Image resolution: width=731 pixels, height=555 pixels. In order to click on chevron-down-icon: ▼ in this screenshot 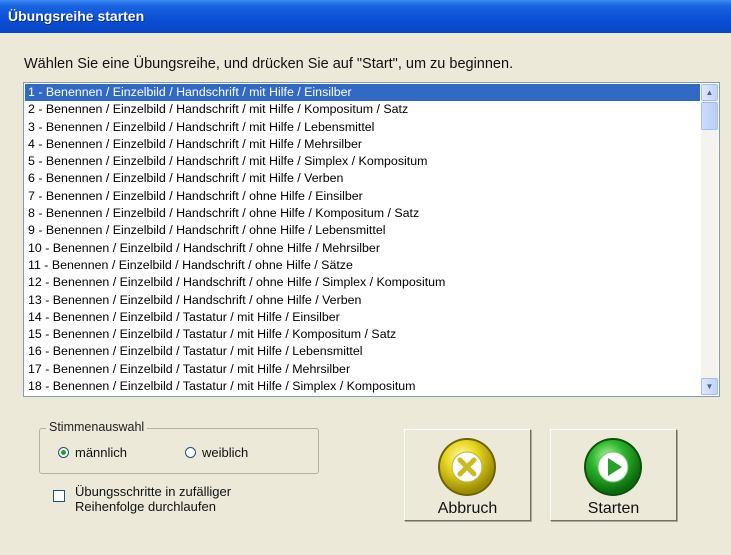, I will do `click(709, 386)`.